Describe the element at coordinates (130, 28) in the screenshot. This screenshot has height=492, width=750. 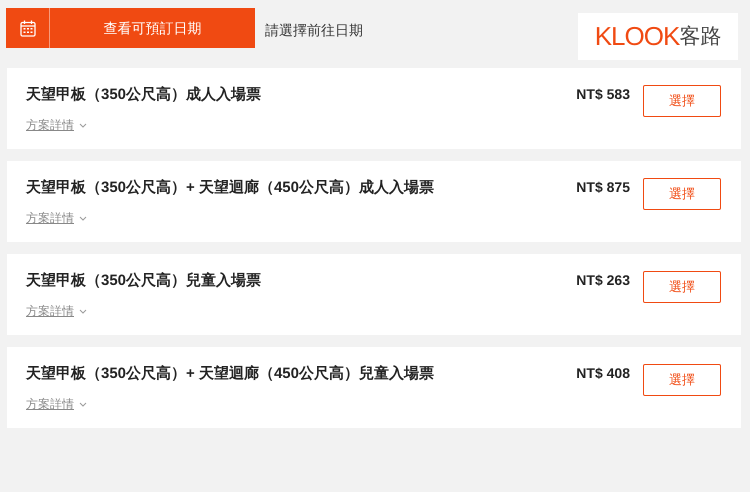
I see `date-button: 查看可預訂日期` at that location.